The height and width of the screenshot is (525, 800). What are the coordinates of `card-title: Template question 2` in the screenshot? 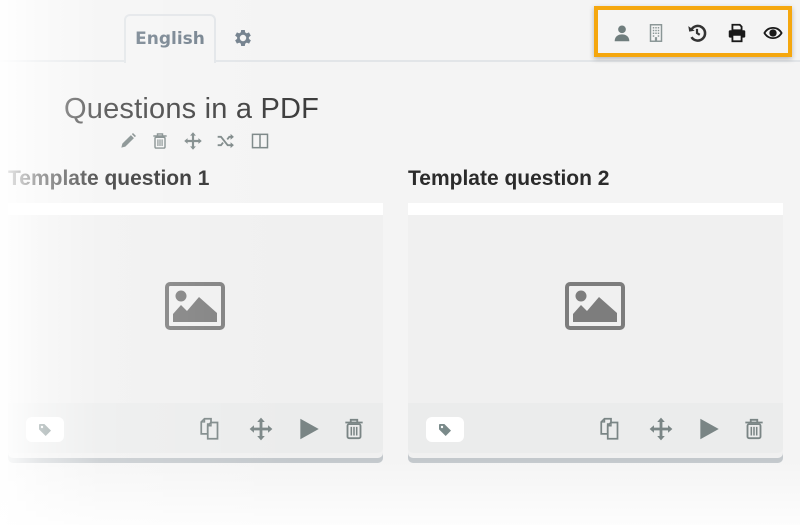 It's located at (509, 178).